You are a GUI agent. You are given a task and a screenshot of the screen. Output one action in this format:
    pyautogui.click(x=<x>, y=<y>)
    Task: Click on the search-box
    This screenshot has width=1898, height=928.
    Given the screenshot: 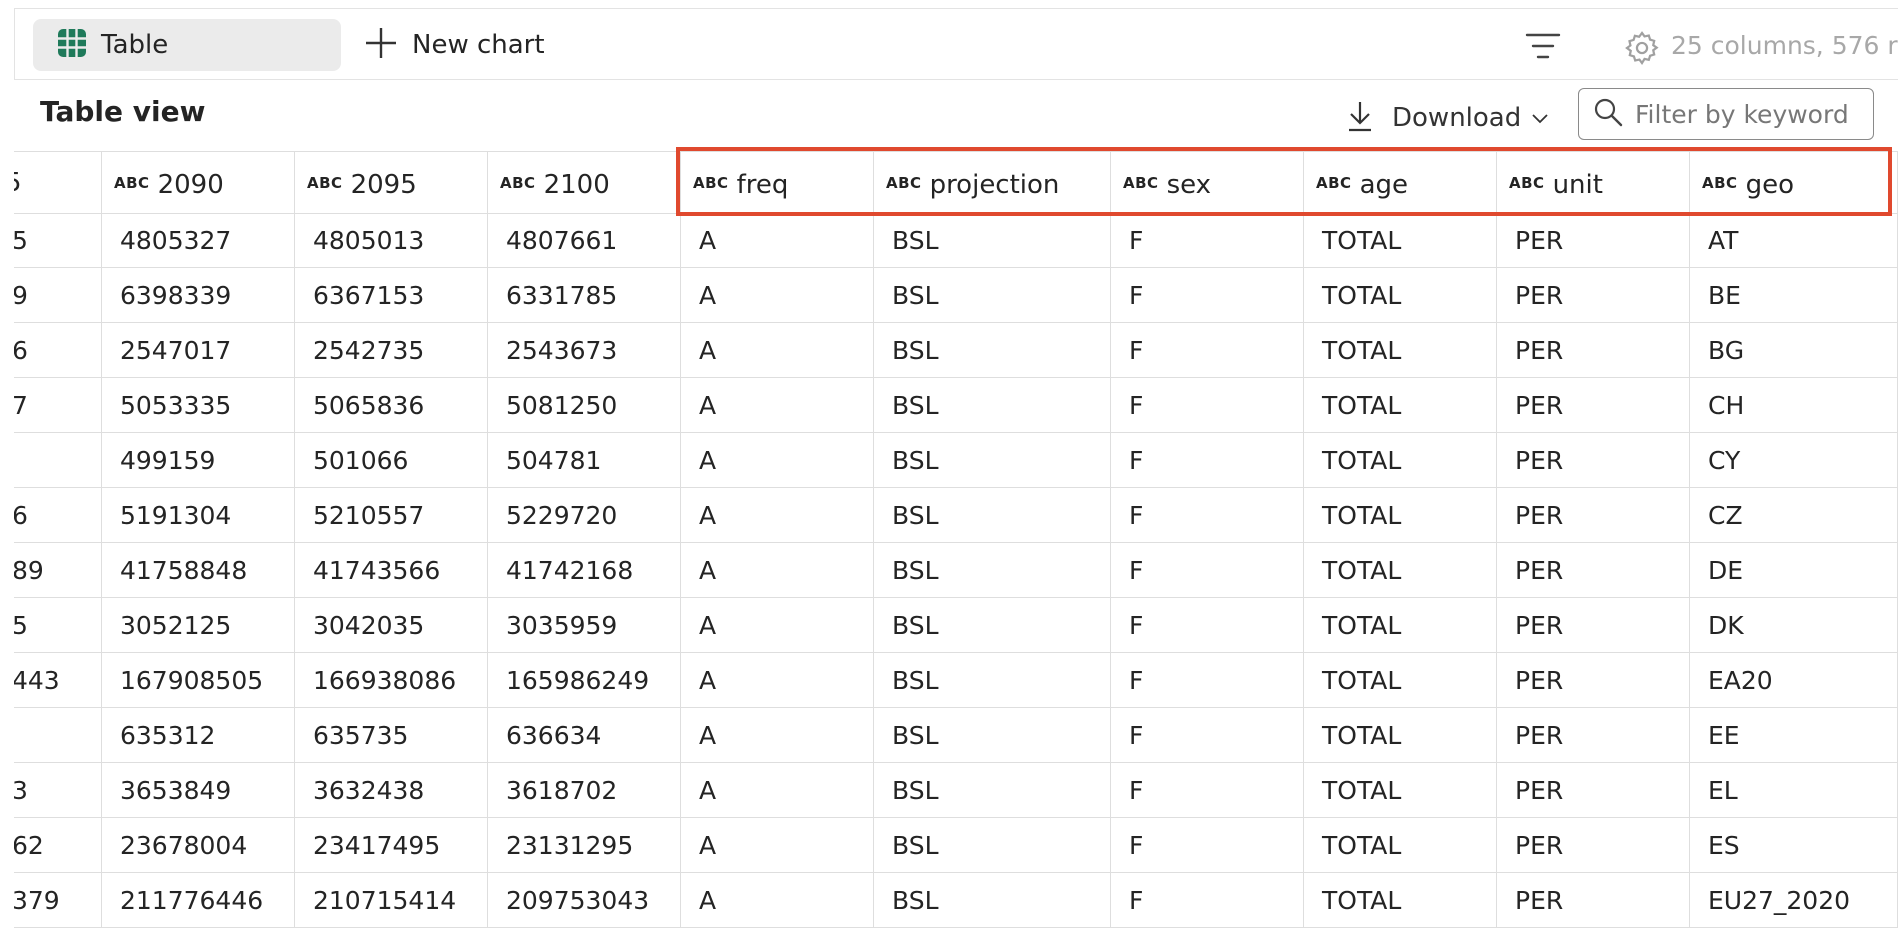 What is the action you would take?
    pyautogui.click(x=1726, y=114)
    